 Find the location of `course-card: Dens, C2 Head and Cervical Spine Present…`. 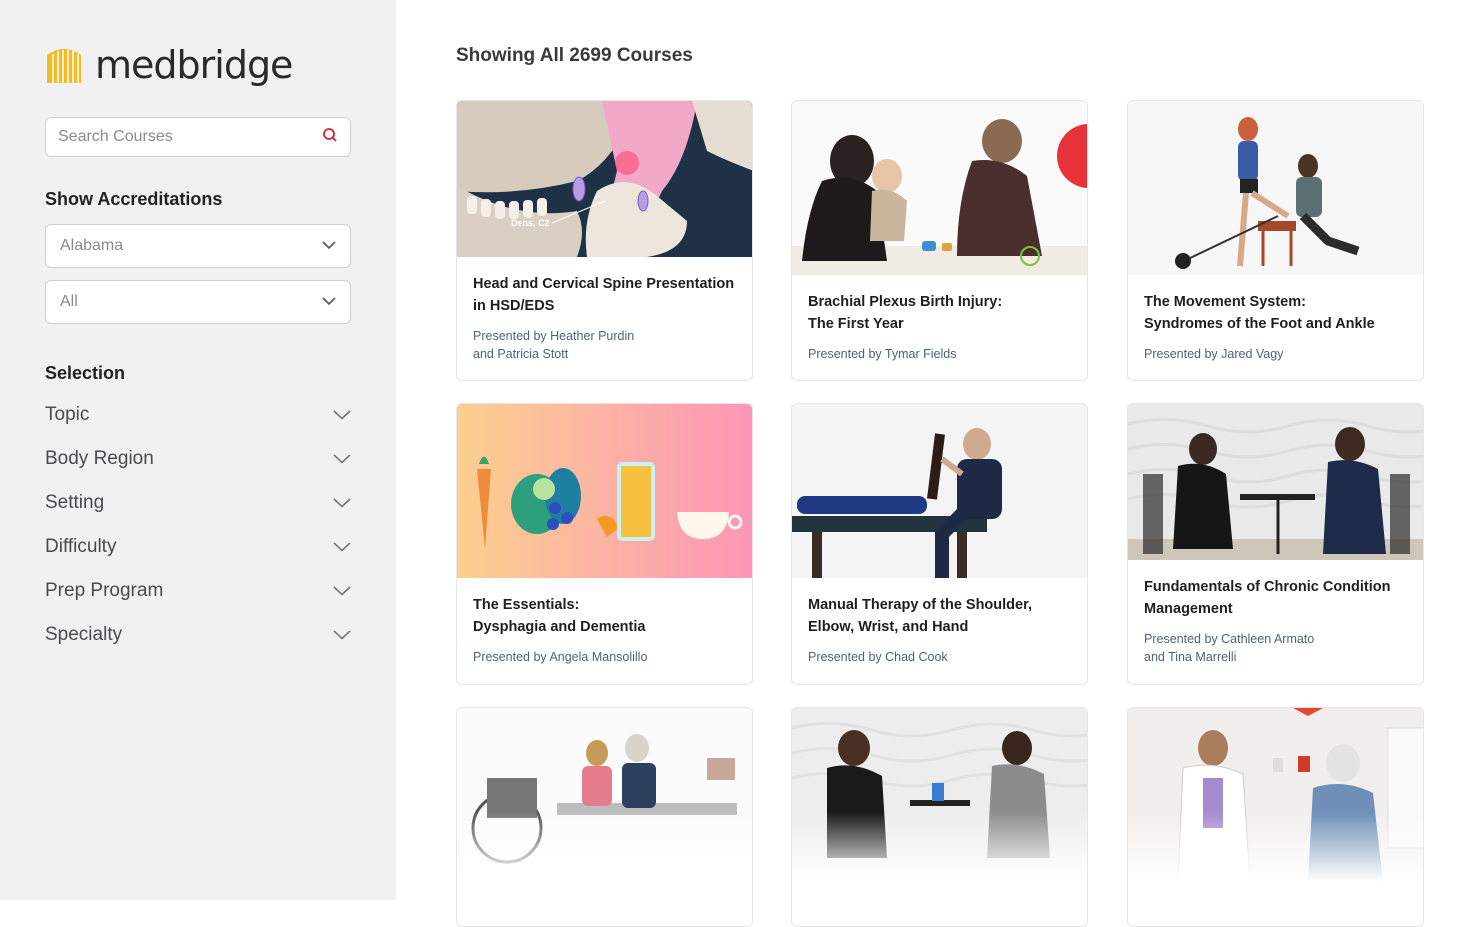

course-card: Dens, C2 Head and Cervical Spine Present… is located at coordinates (604, 240).